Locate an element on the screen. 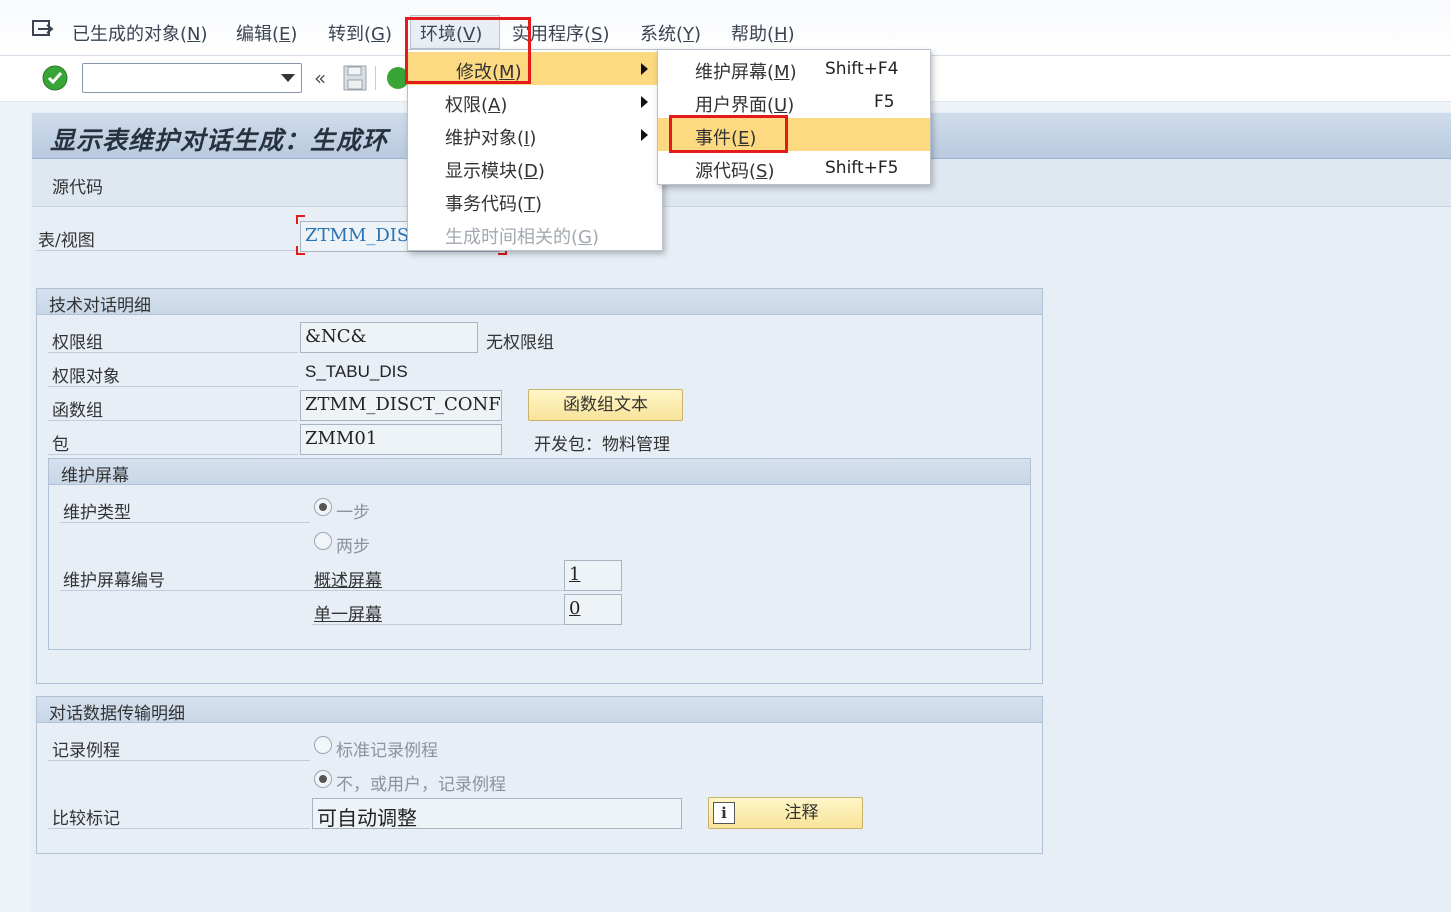 This screenshot has width=1451, height=912. env-menu-item-authorization: 权限(A) is located at coordinates (535, 101).